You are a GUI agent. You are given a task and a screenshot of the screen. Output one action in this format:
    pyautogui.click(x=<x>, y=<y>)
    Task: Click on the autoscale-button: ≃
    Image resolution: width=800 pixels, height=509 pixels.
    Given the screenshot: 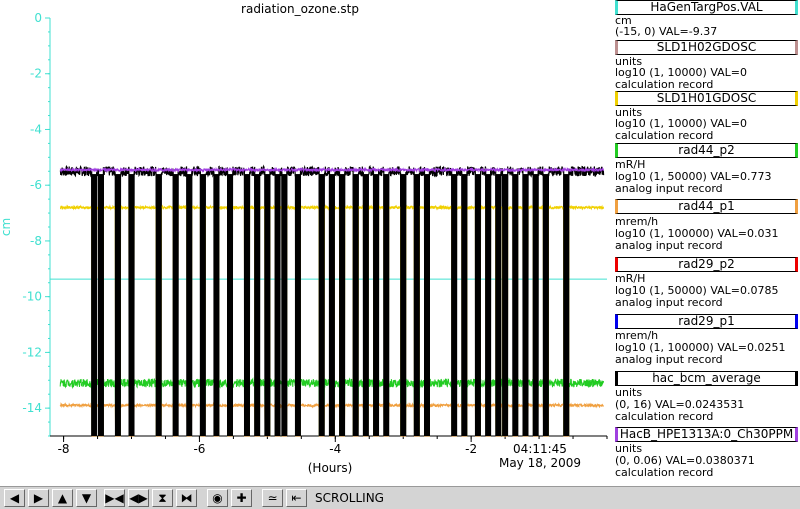 What is the action you would take?
    pyautogui.click(x=272, y=498)
    